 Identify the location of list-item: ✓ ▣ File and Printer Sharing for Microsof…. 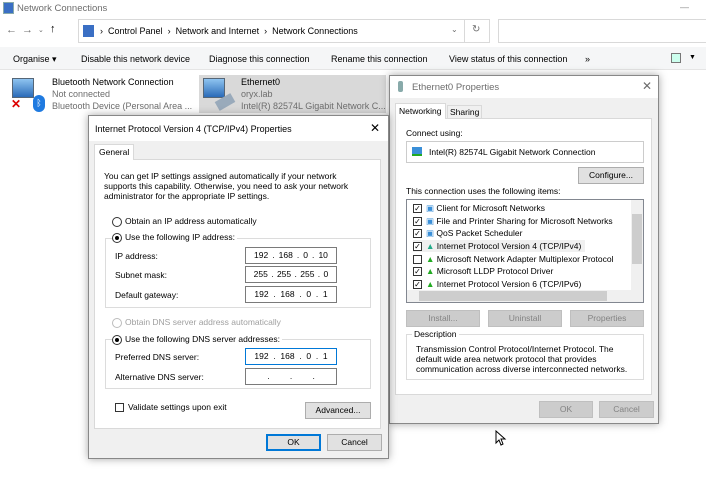
(513, 221).